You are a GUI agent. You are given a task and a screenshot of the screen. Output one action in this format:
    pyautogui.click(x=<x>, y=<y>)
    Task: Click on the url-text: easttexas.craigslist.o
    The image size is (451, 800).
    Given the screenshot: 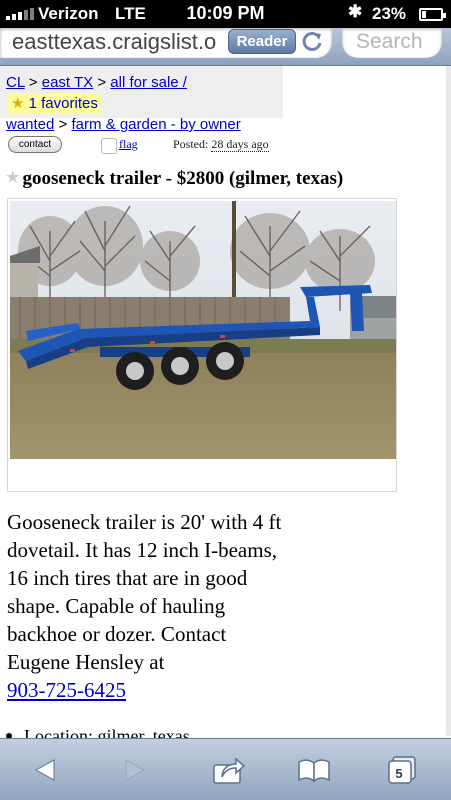 What is the action you would take?
    pyautogui.click(x=117, y=42)
    